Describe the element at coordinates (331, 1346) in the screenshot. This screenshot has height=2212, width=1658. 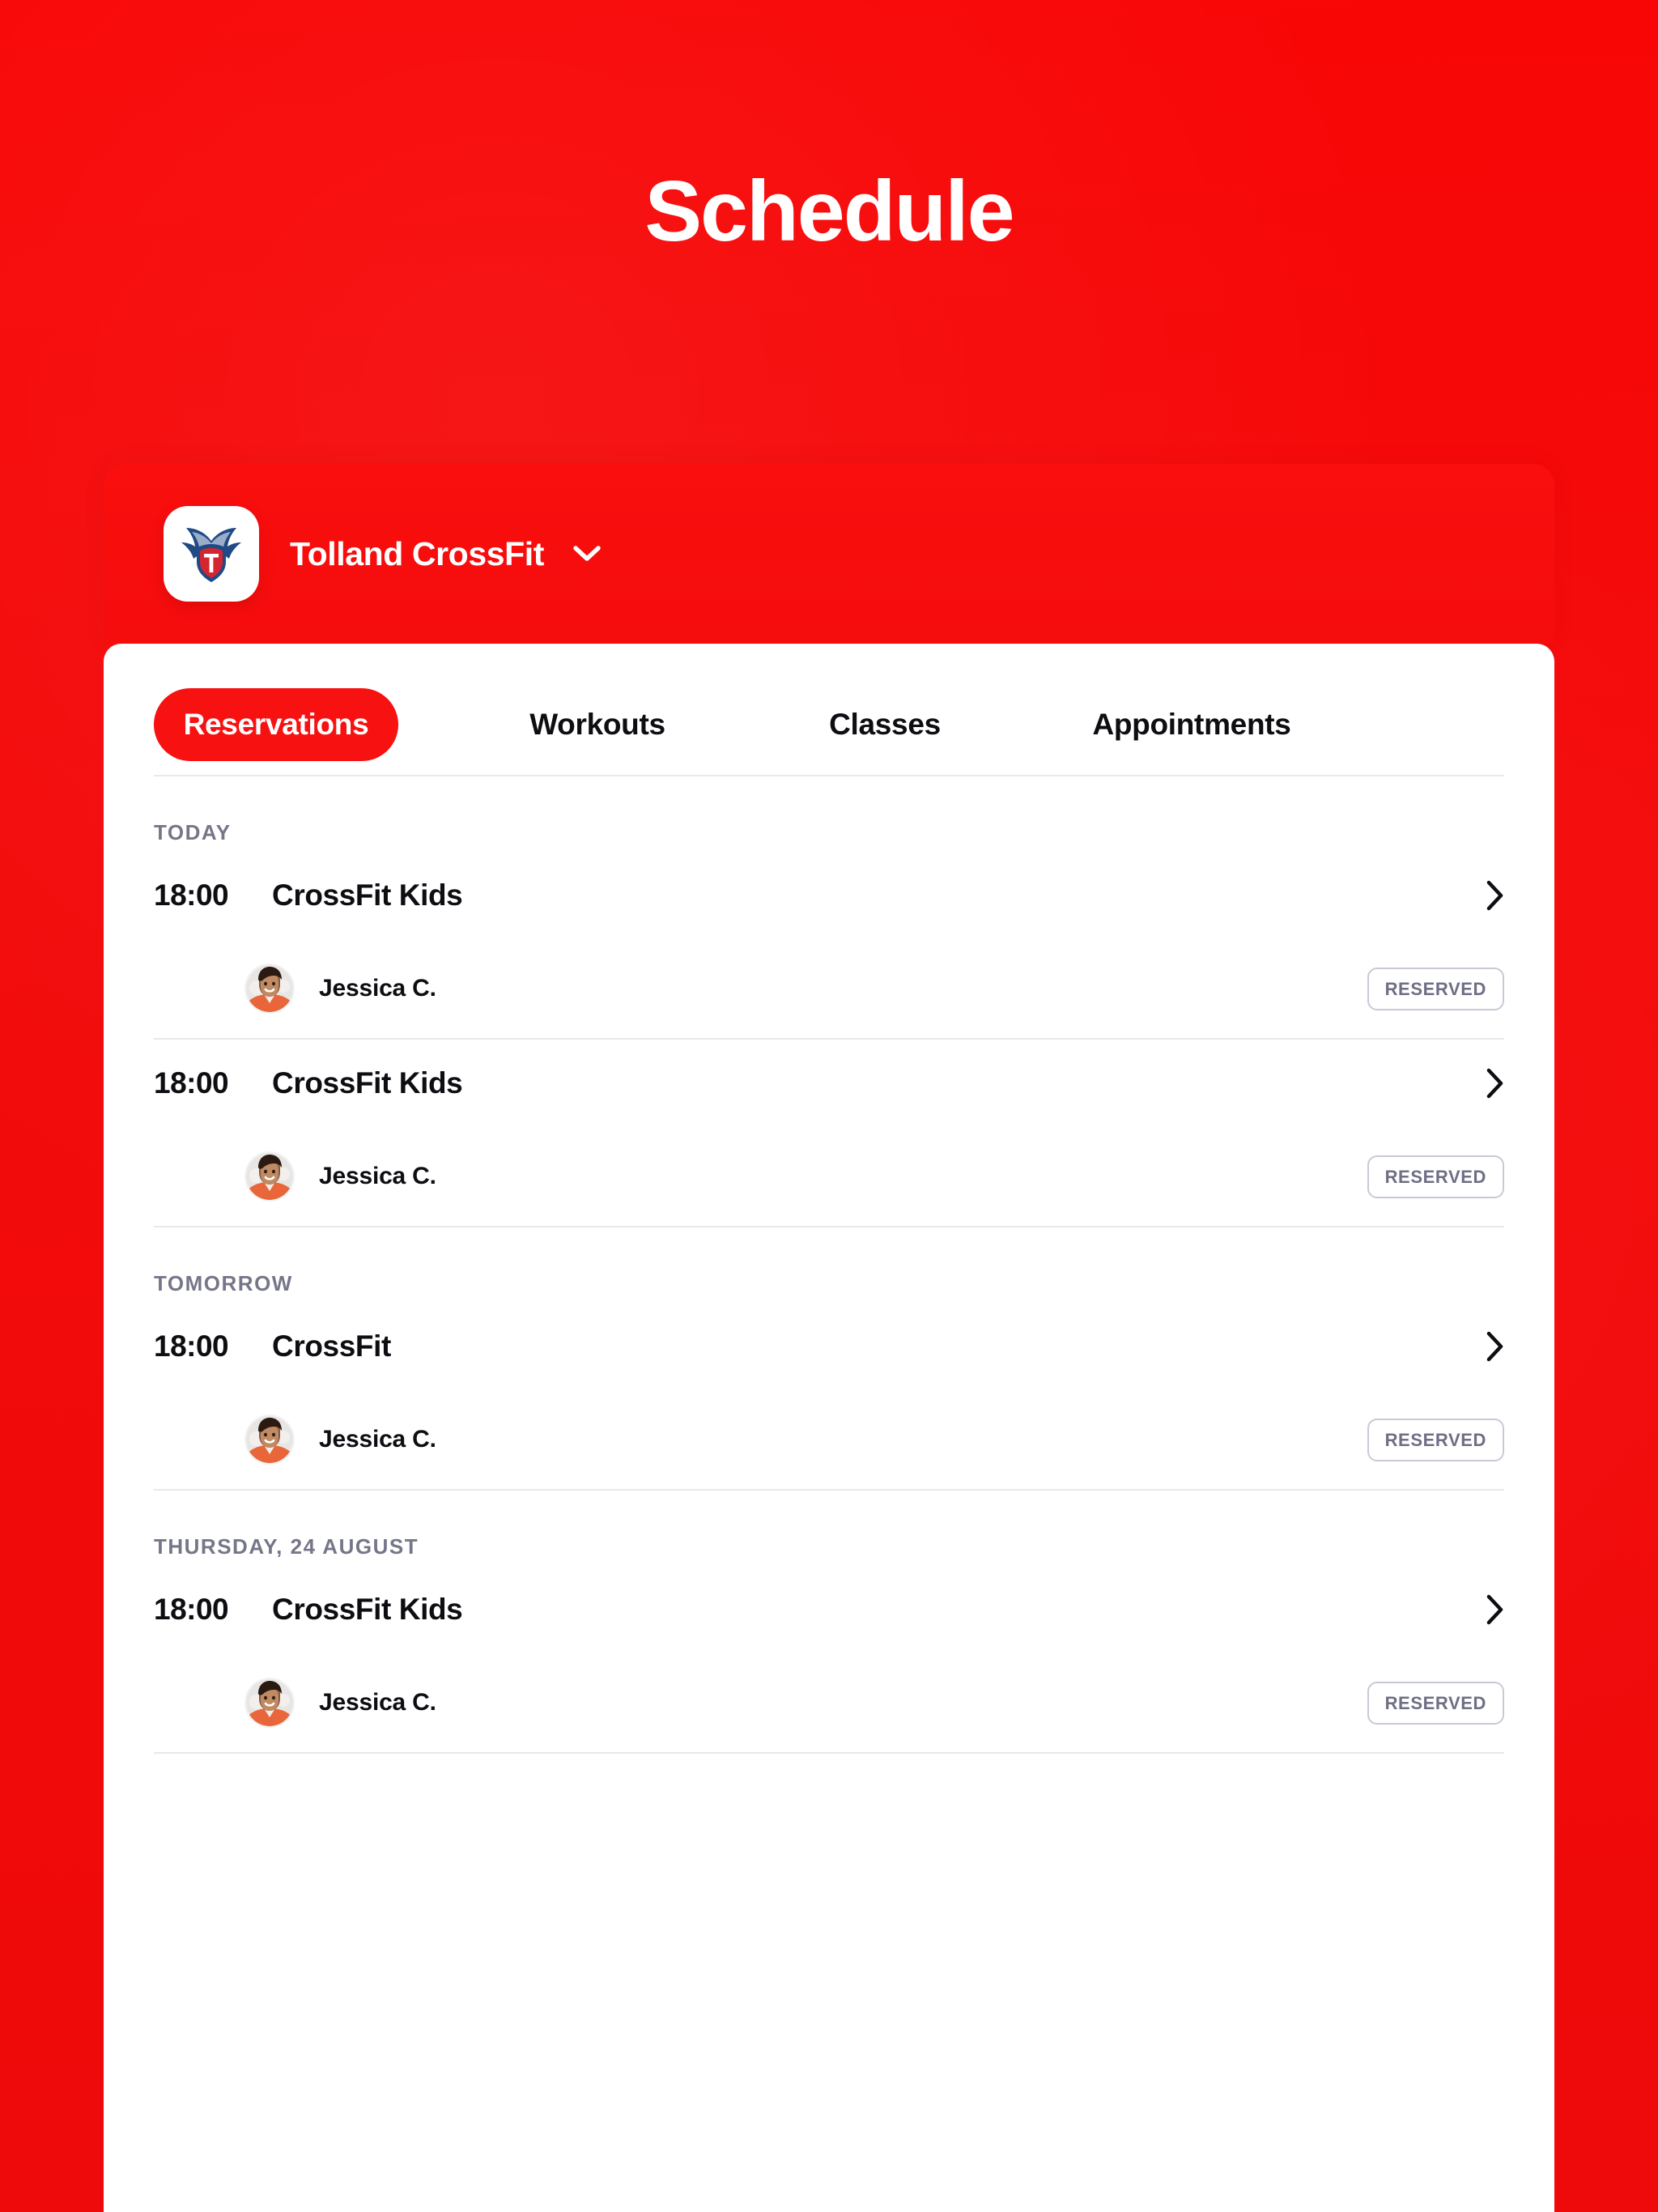
I see `class-name: CrossFit` at that location.